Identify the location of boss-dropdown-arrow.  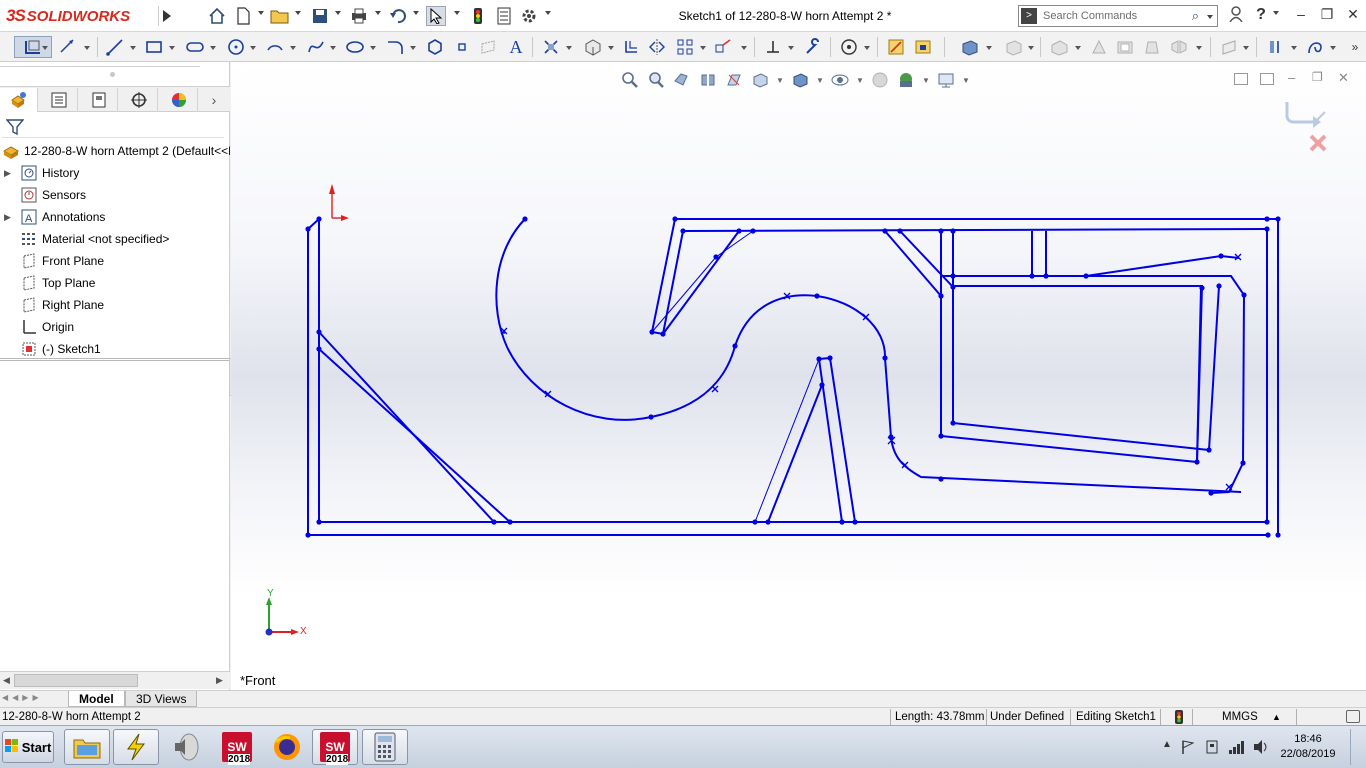
(989, 48).